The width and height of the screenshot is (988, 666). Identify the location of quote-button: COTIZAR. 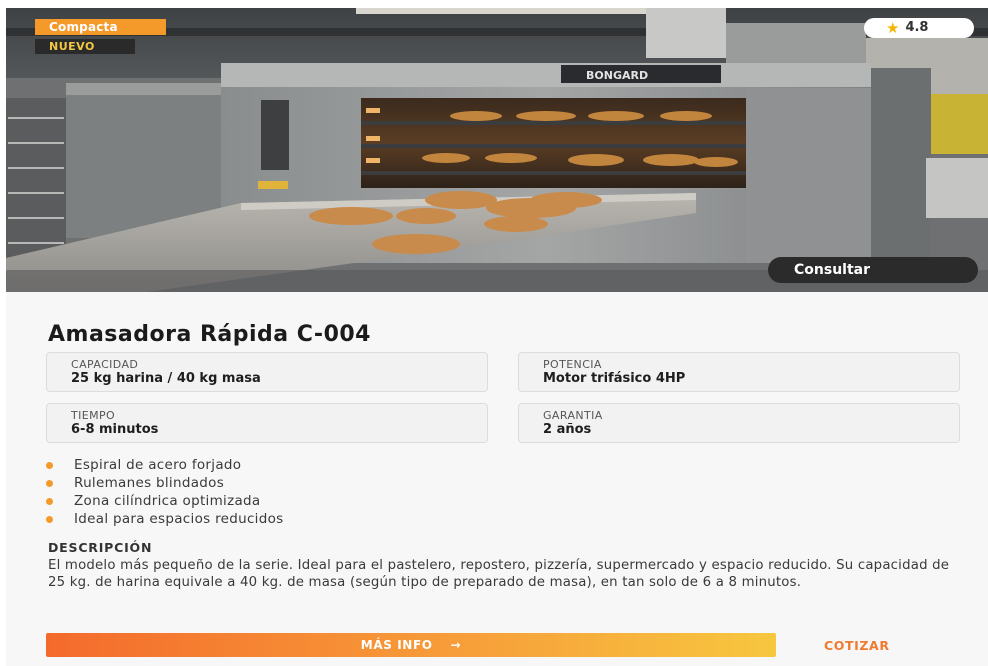
(879, 645).